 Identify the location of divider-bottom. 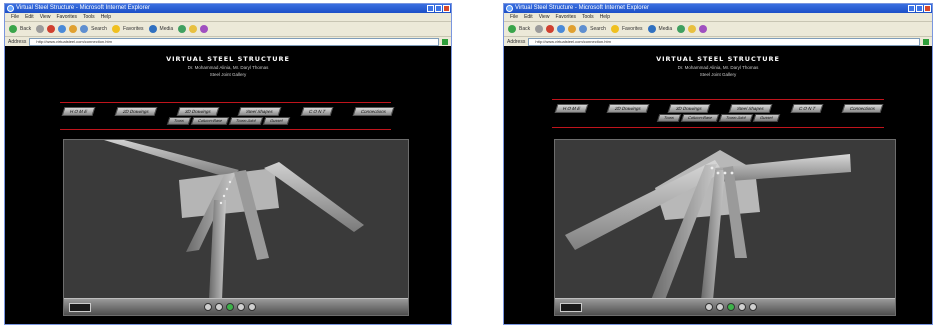
(718, 127).